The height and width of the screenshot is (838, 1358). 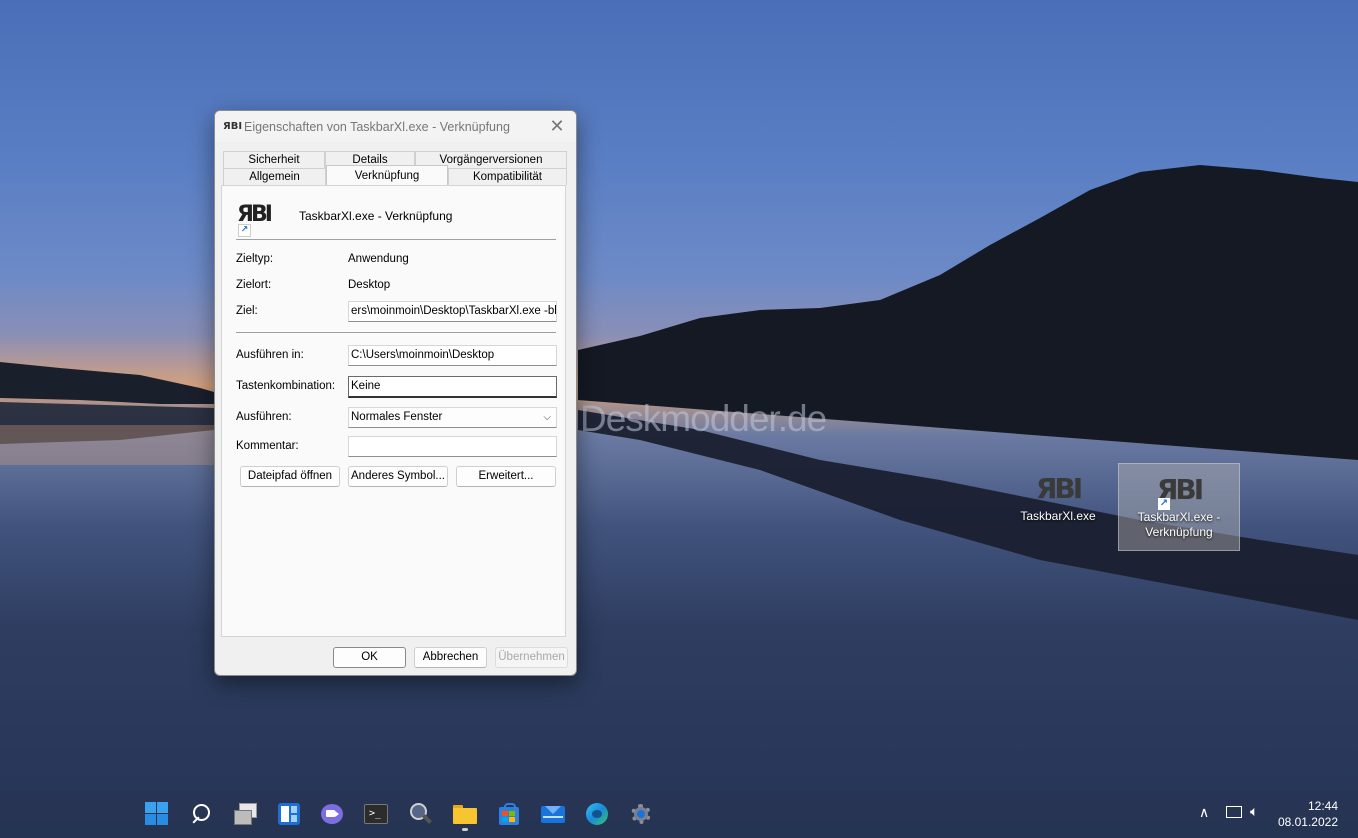 I want to click on terminal-icon: >_, so click(x=376, y=814).